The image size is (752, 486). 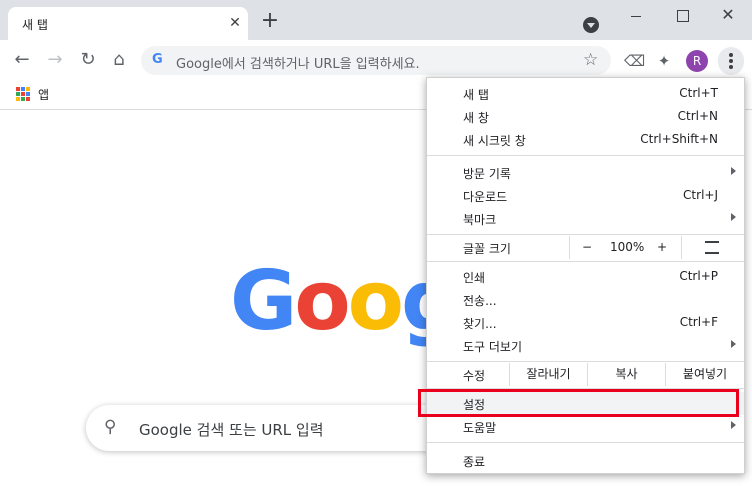 I want to click on settings-highlight-box, so click(x=578, y=403).